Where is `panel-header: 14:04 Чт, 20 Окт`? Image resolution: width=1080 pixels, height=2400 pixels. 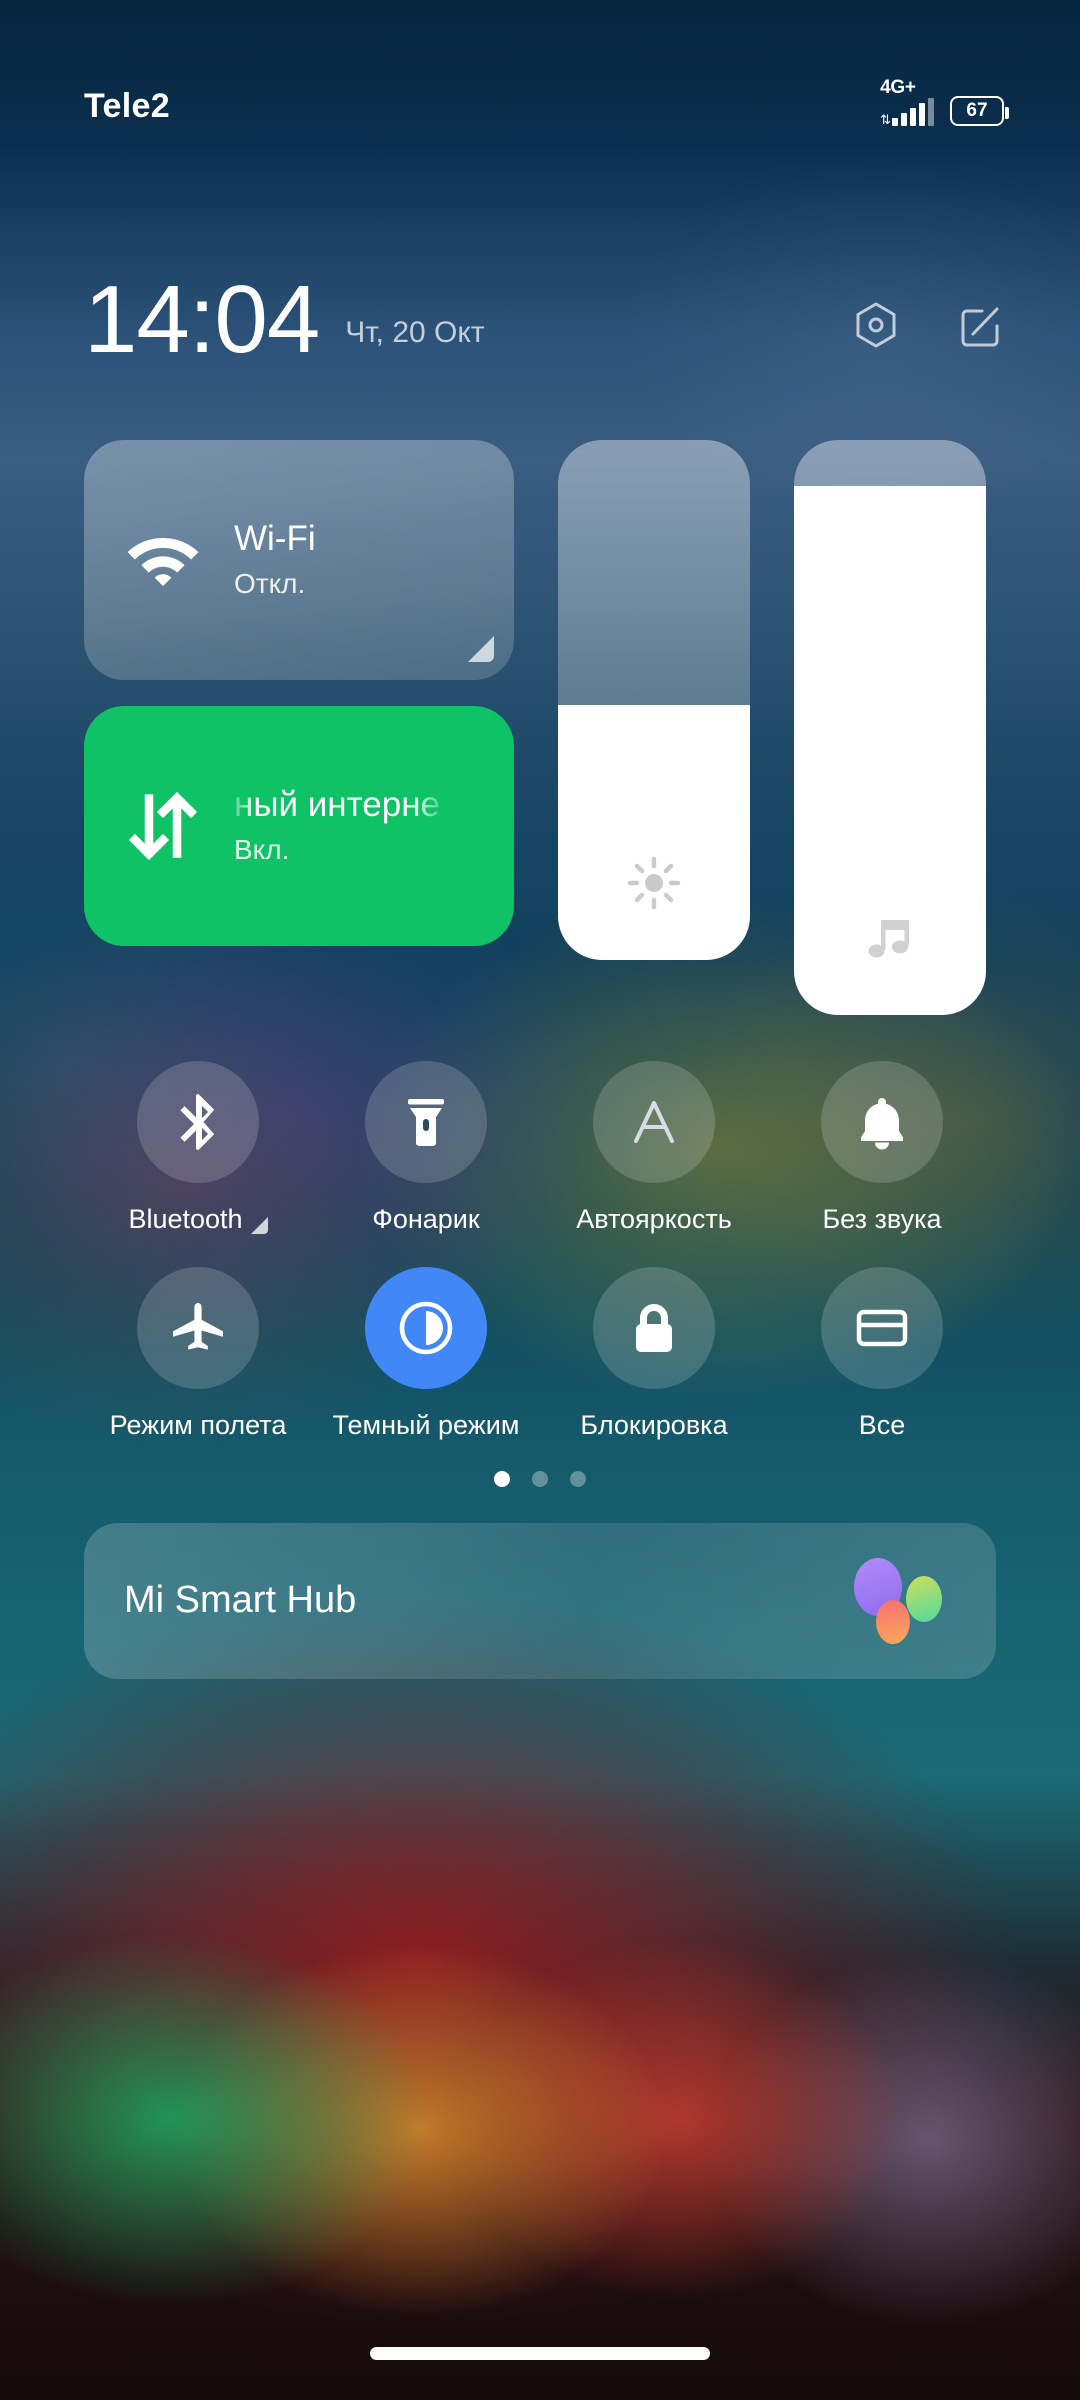
panel-header: 14:04 Чт, 20 Окт is located at coordinates (544, 320).